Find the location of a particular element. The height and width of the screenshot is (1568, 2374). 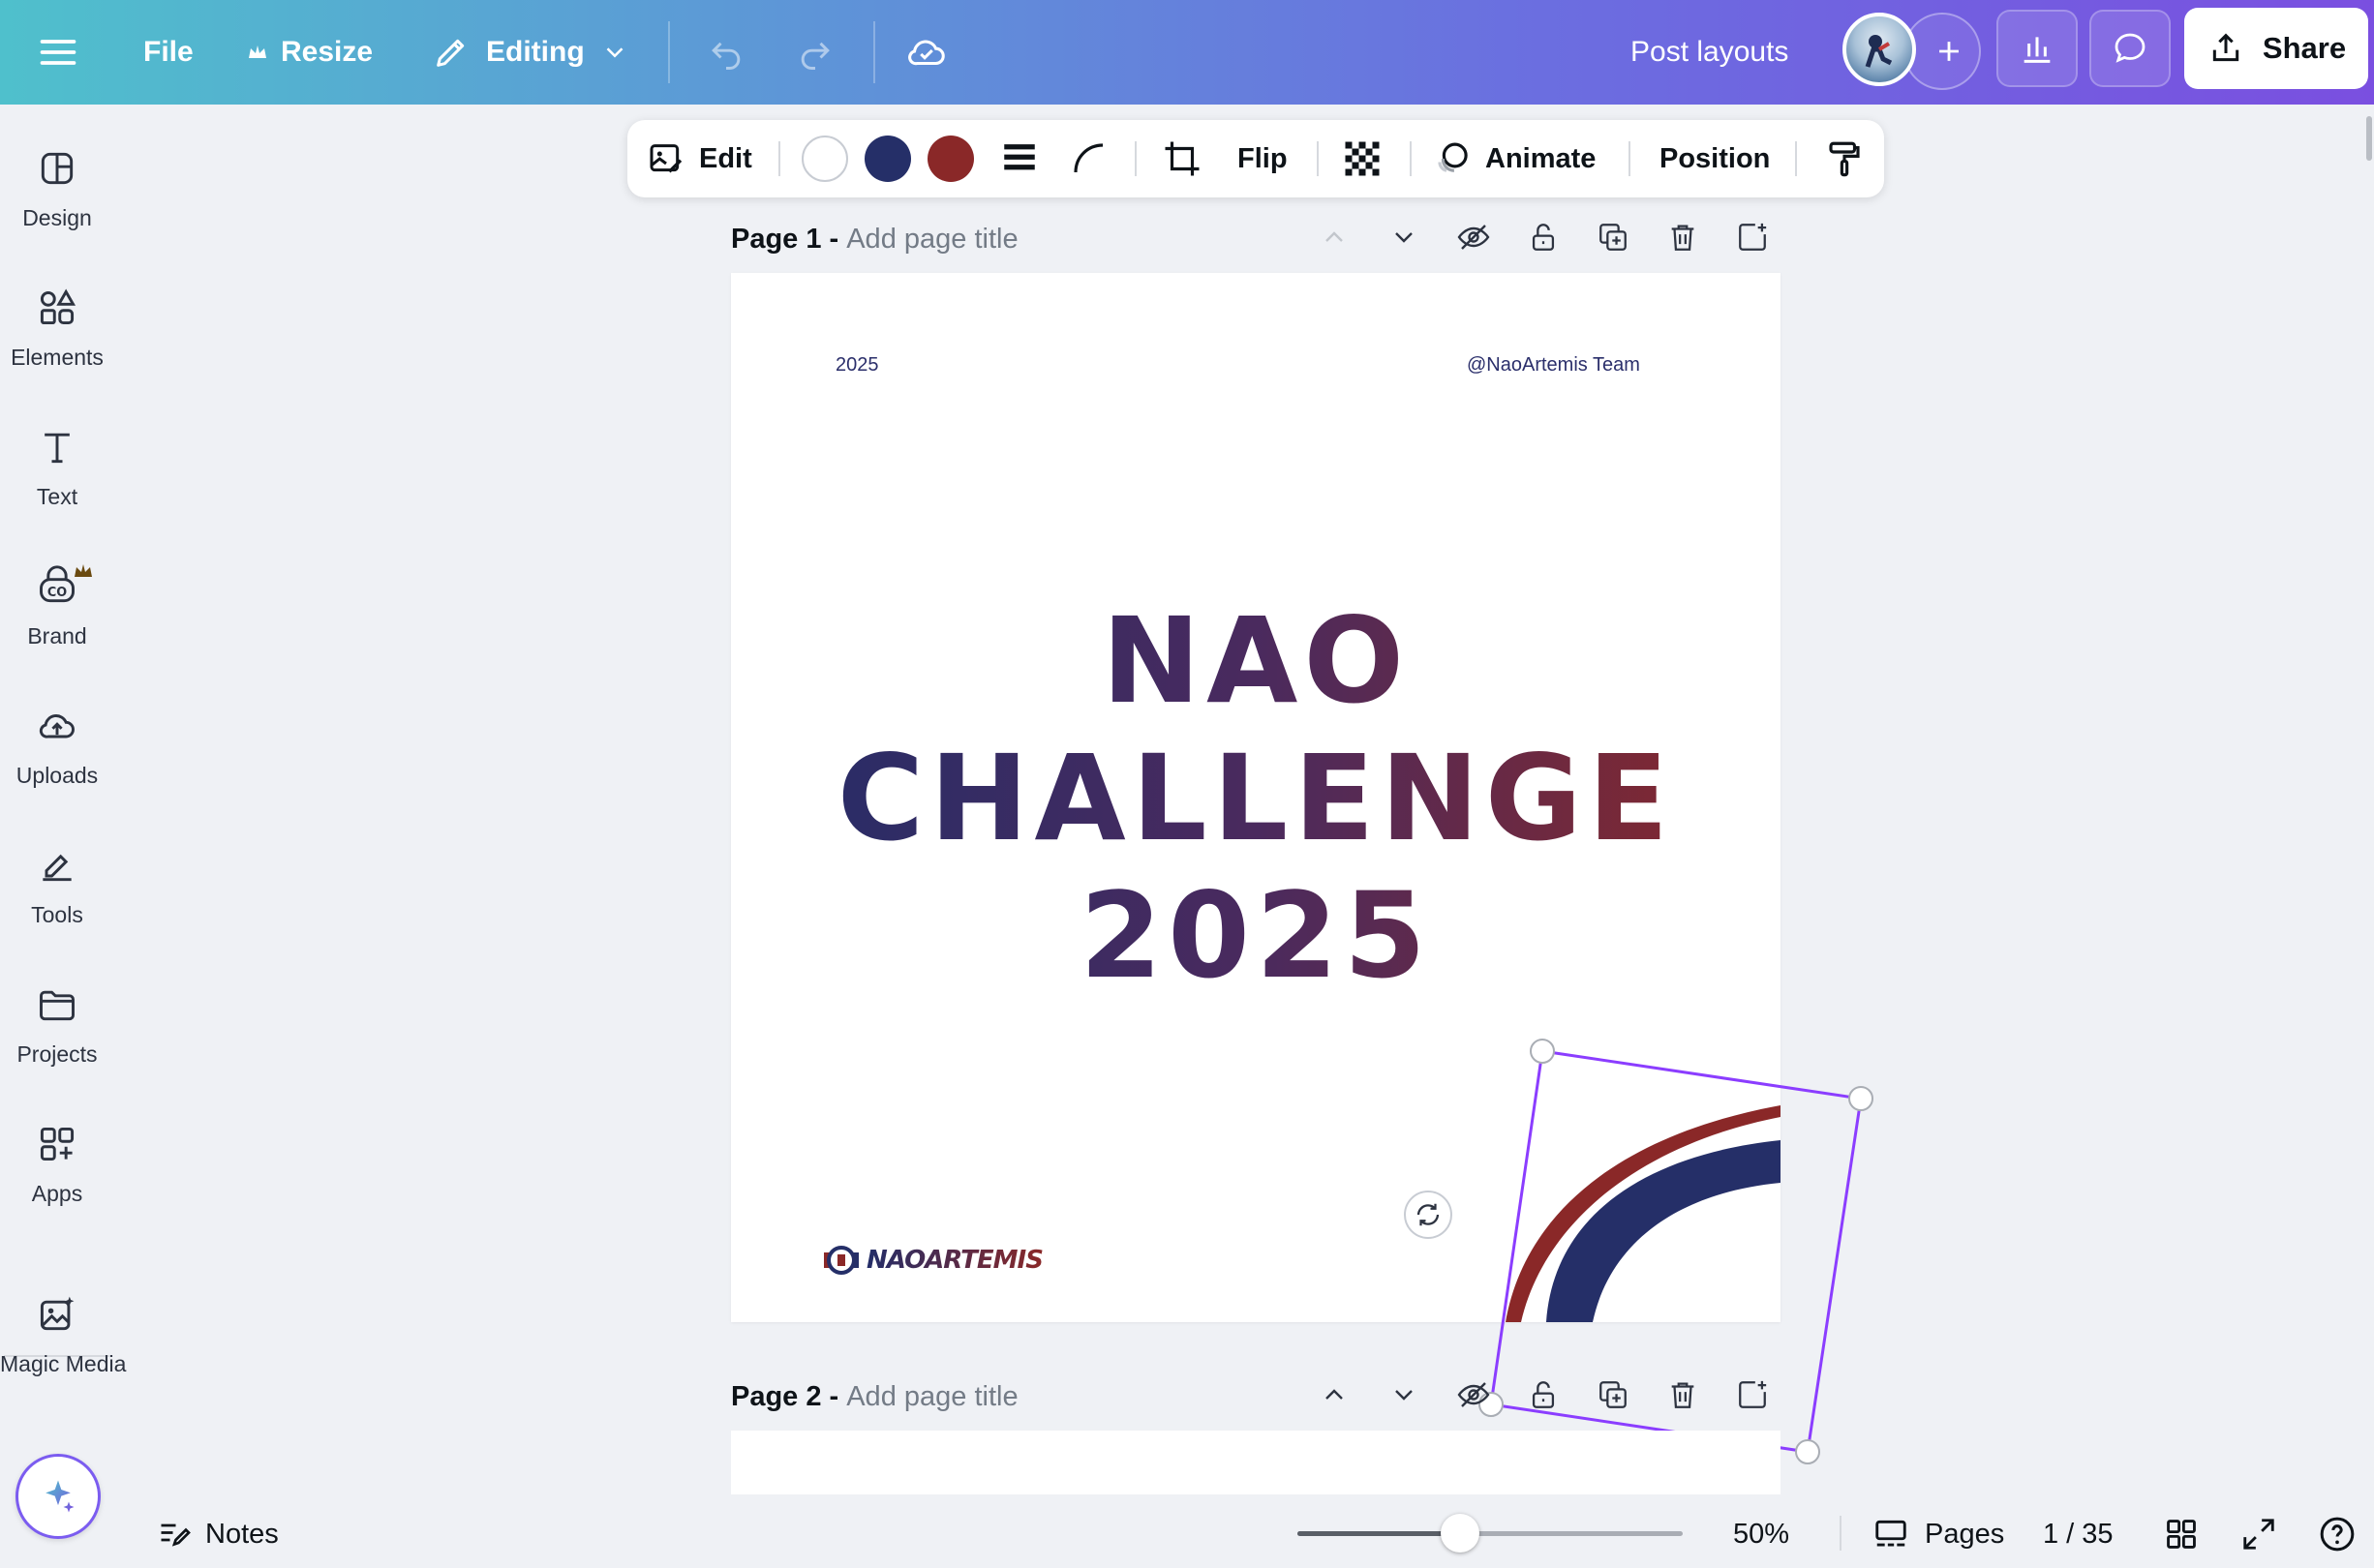

zoom-slider-thumb is located at coordinates (1460, 1533).